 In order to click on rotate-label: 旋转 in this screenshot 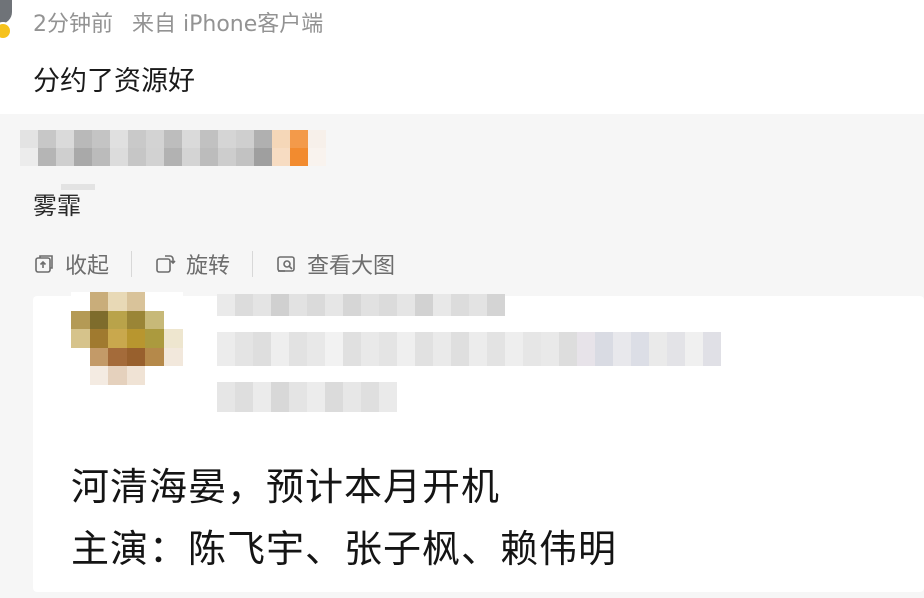, I will do `click(208, 266)`.